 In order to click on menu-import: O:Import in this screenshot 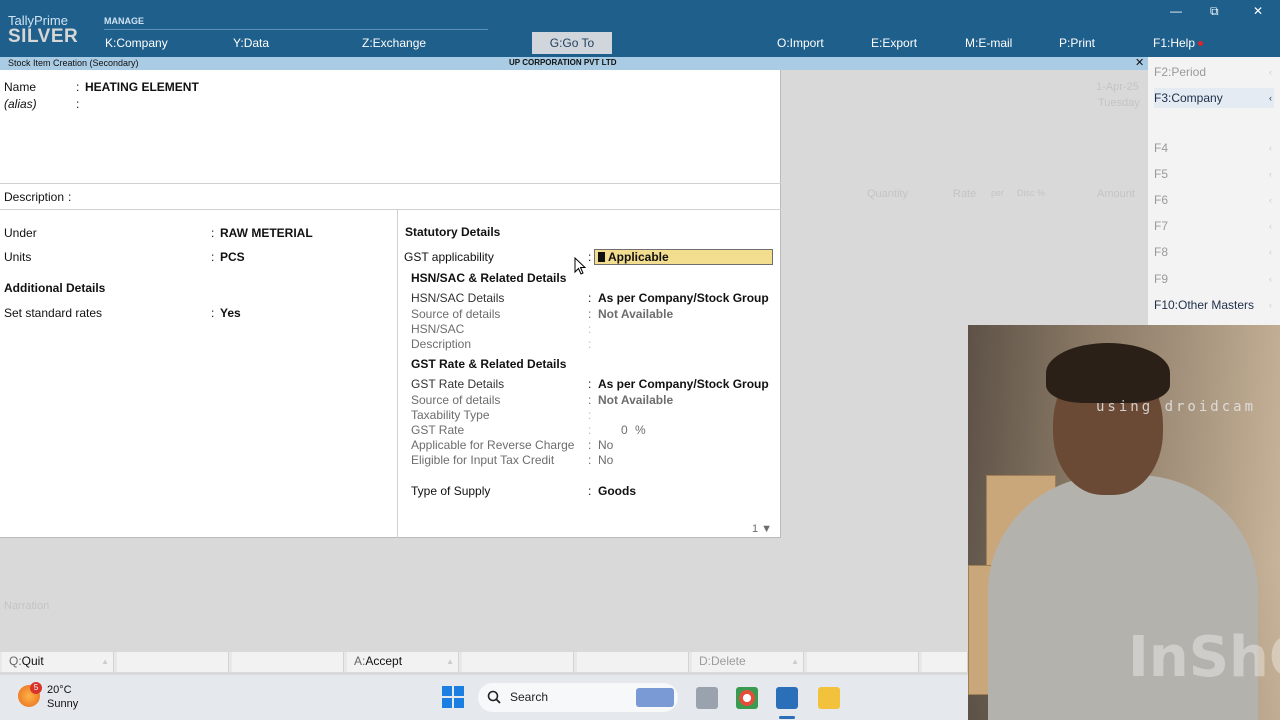, I will do `click(800, 43)`.